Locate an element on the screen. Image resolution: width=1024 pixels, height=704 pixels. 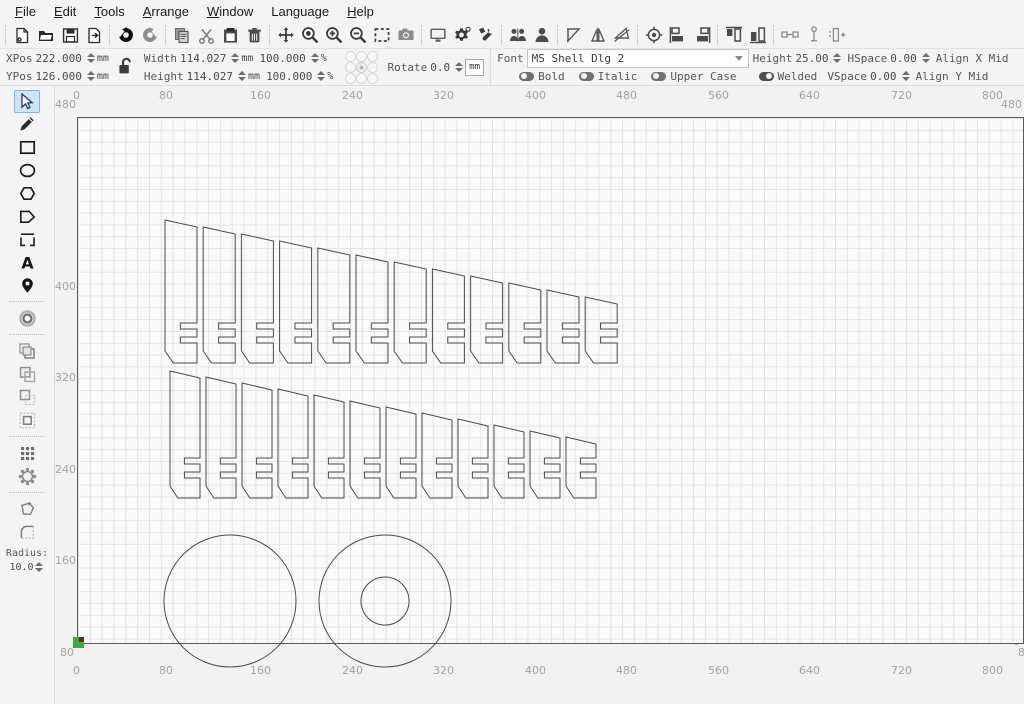
hspace-value: 0.00 is located at coordinates (905, 58).